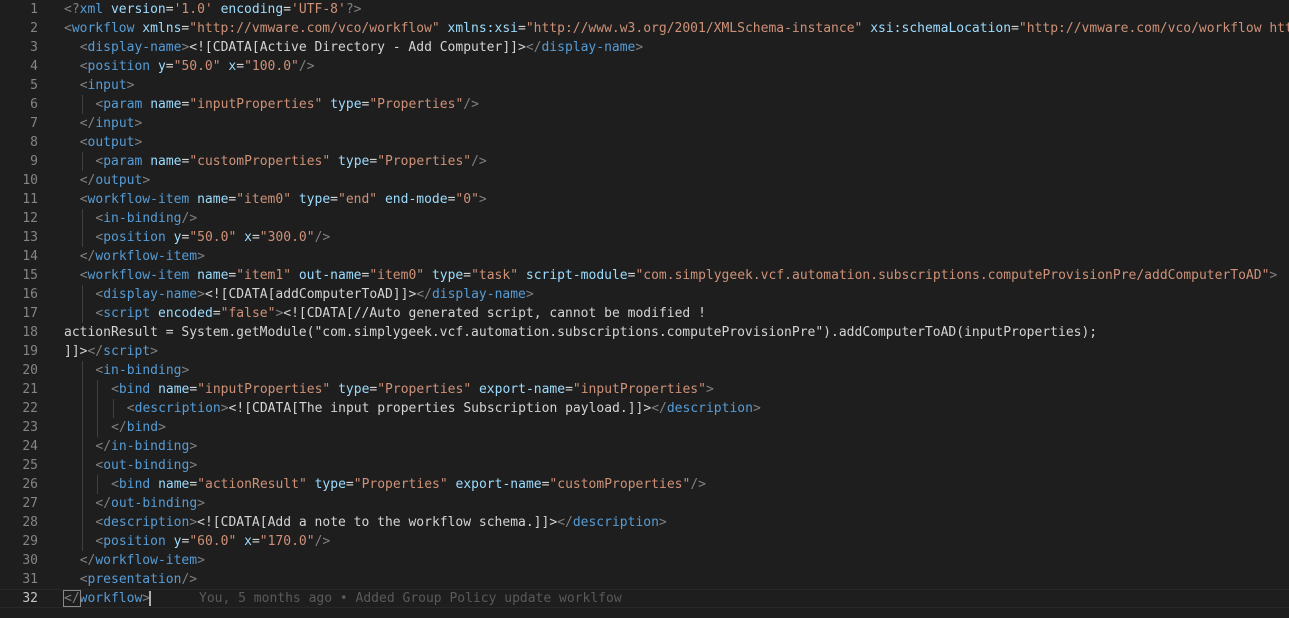 The width and height of the screenshot is (1289, 618). Describe the element at coordinates (644, 465) in the screenshot. I see `code-line: 25 <out-binding>` at that location.